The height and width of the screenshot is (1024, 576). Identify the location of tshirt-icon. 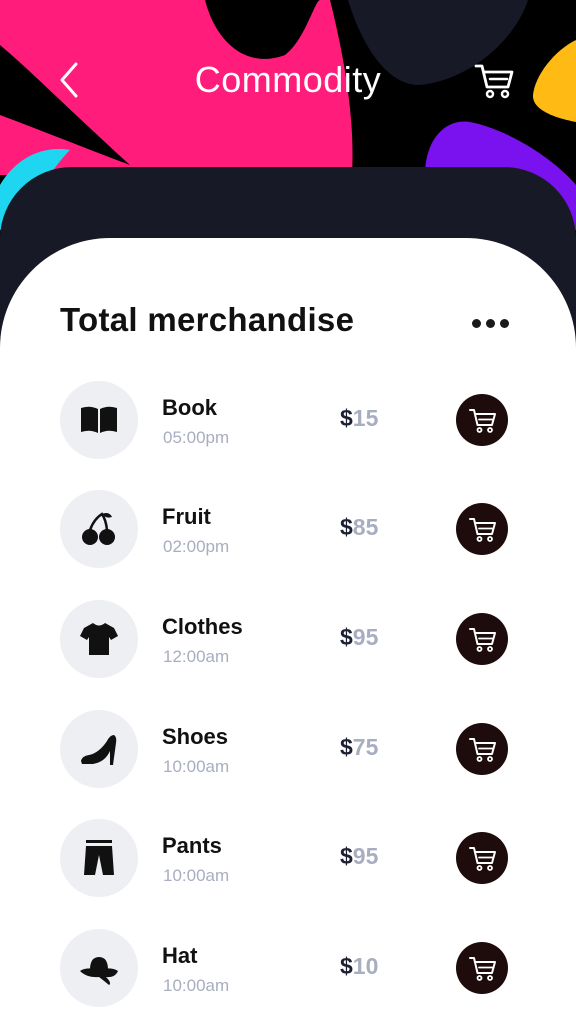
(99, 639).